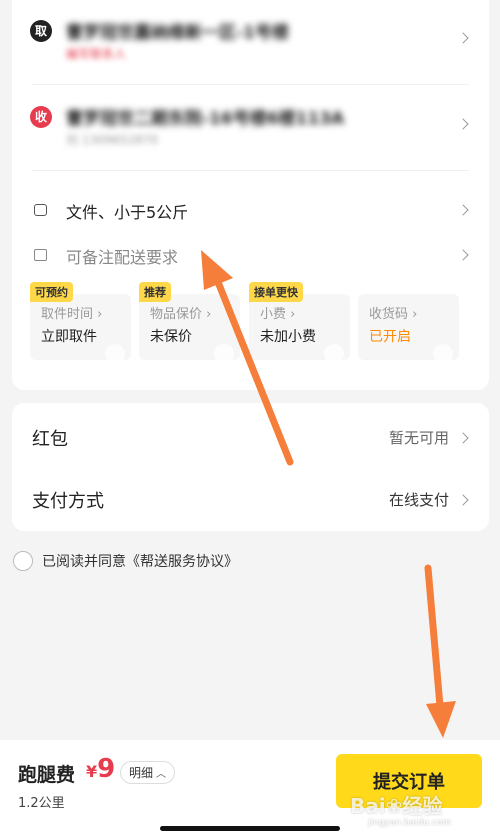 The image size is (500, 839). What do you see at coordinates (396, 806) in the screenshot?
I see `watermark-logo: Bai❀经验` at bounding box center [396, 806].